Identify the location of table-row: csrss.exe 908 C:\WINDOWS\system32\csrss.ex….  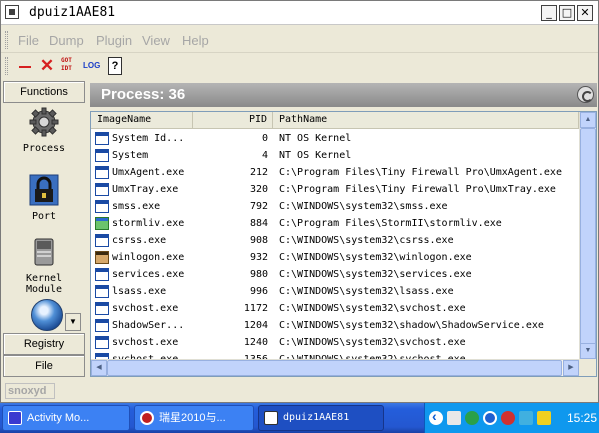
(335, 240).